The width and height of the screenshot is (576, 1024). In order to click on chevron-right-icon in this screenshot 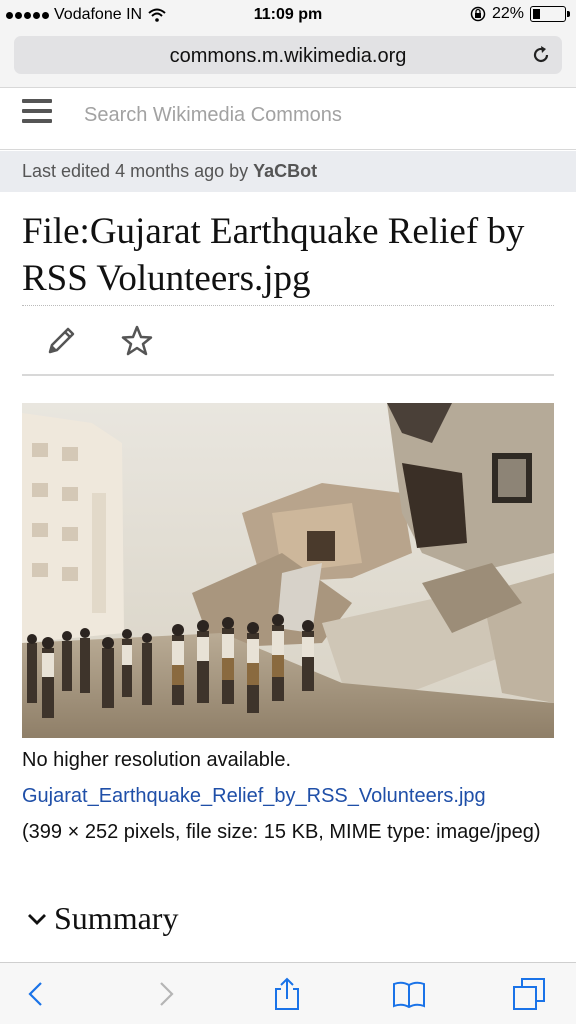, I will do `click(165, 994)`.